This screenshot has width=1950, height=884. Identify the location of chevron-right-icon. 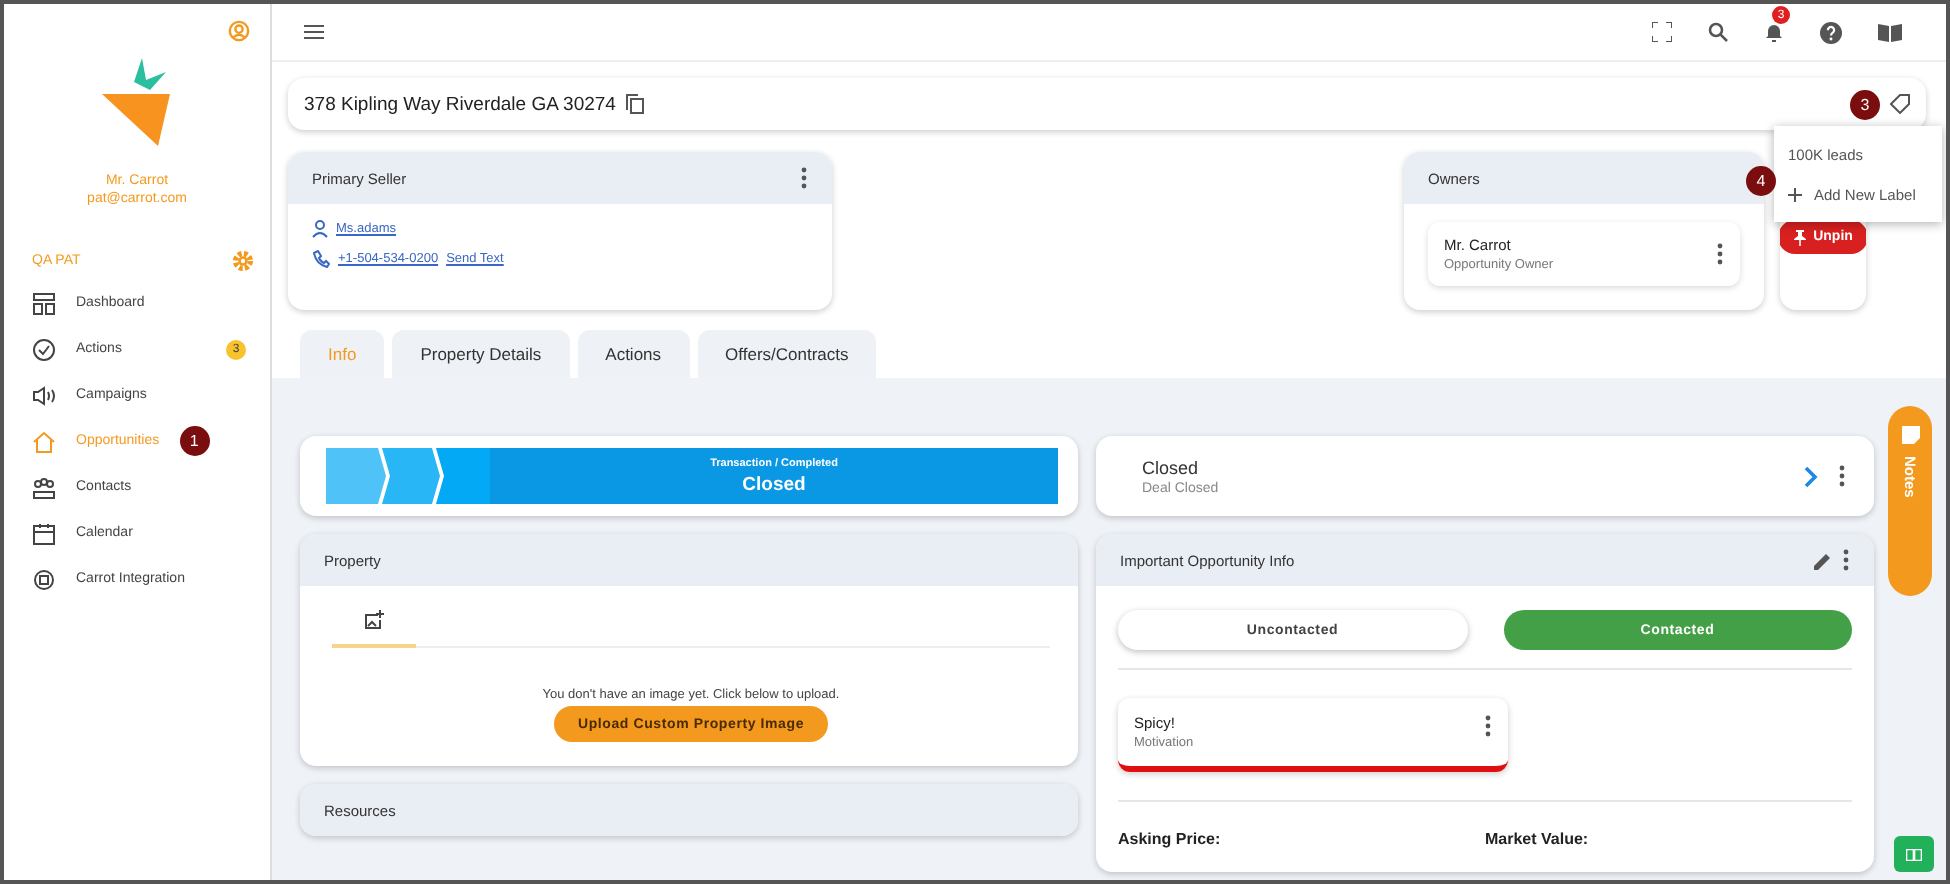
(1811, 476).